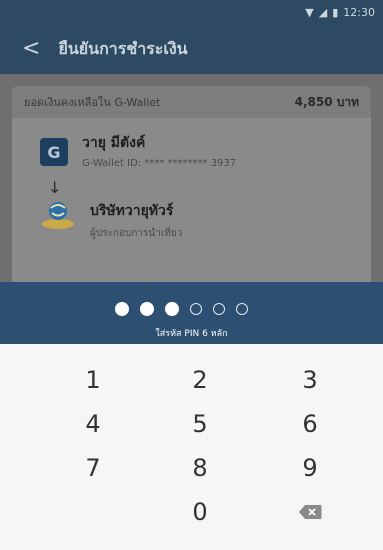 The image size is (383, 550). What do you see at coordinates (359, 12) in the screenshot?
I see `status-time: 12:30` at bounding box center [359, 12].